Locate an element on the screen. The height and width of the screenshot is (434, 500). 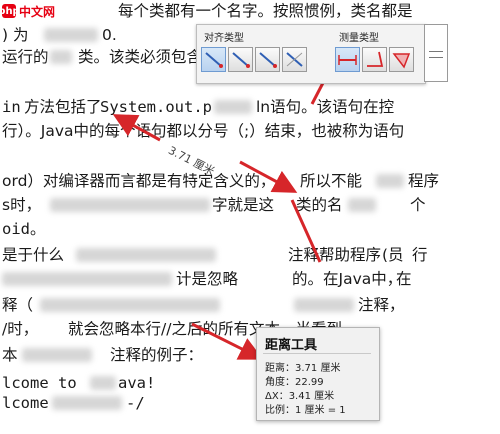
doc-line: oid。 is located at coordinates (24, 229).